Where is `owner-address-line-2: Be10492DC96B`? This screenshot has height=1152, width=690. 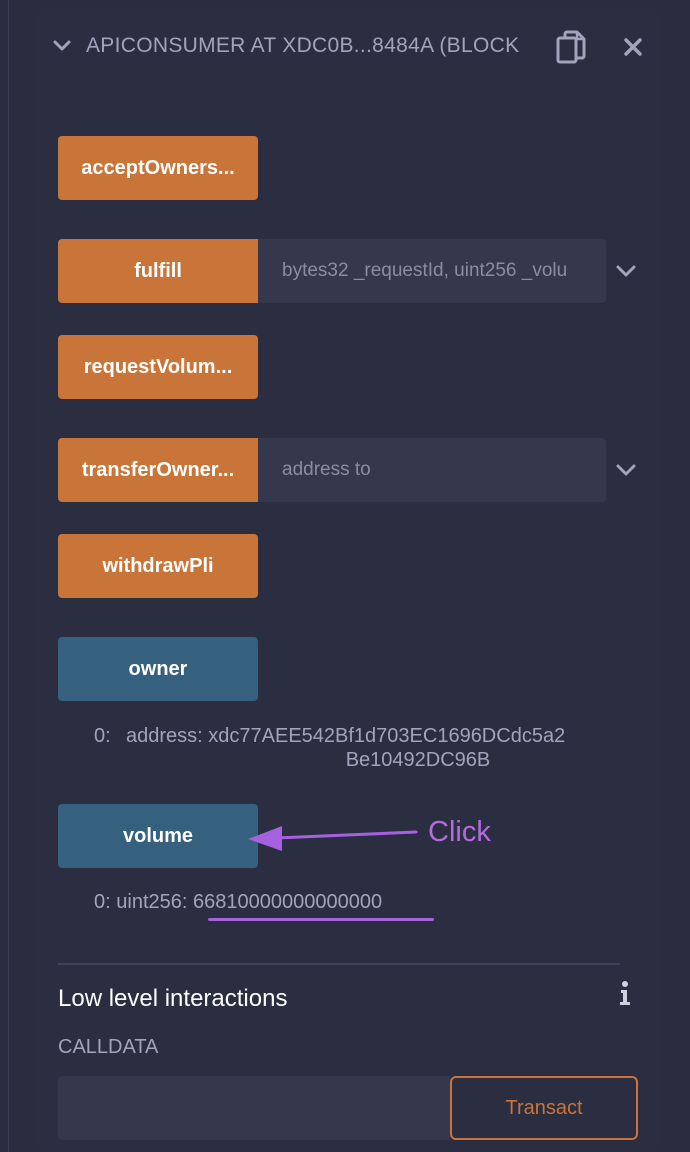 owner-address-line-2: Be10492DC96B is located at coordinates (418, 760).